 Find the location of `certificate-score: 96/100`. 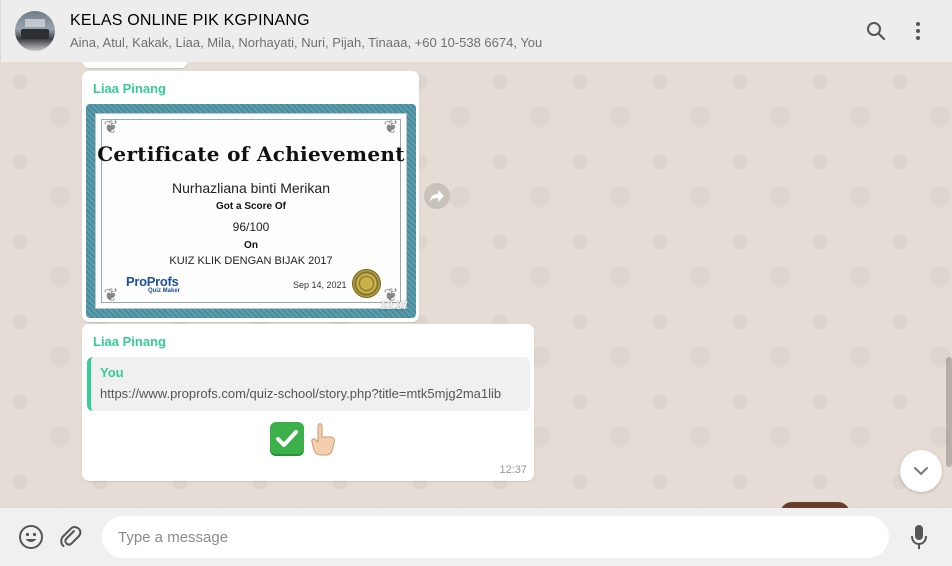

certificate-score: 96/100 is located at coordinates (251, 227).